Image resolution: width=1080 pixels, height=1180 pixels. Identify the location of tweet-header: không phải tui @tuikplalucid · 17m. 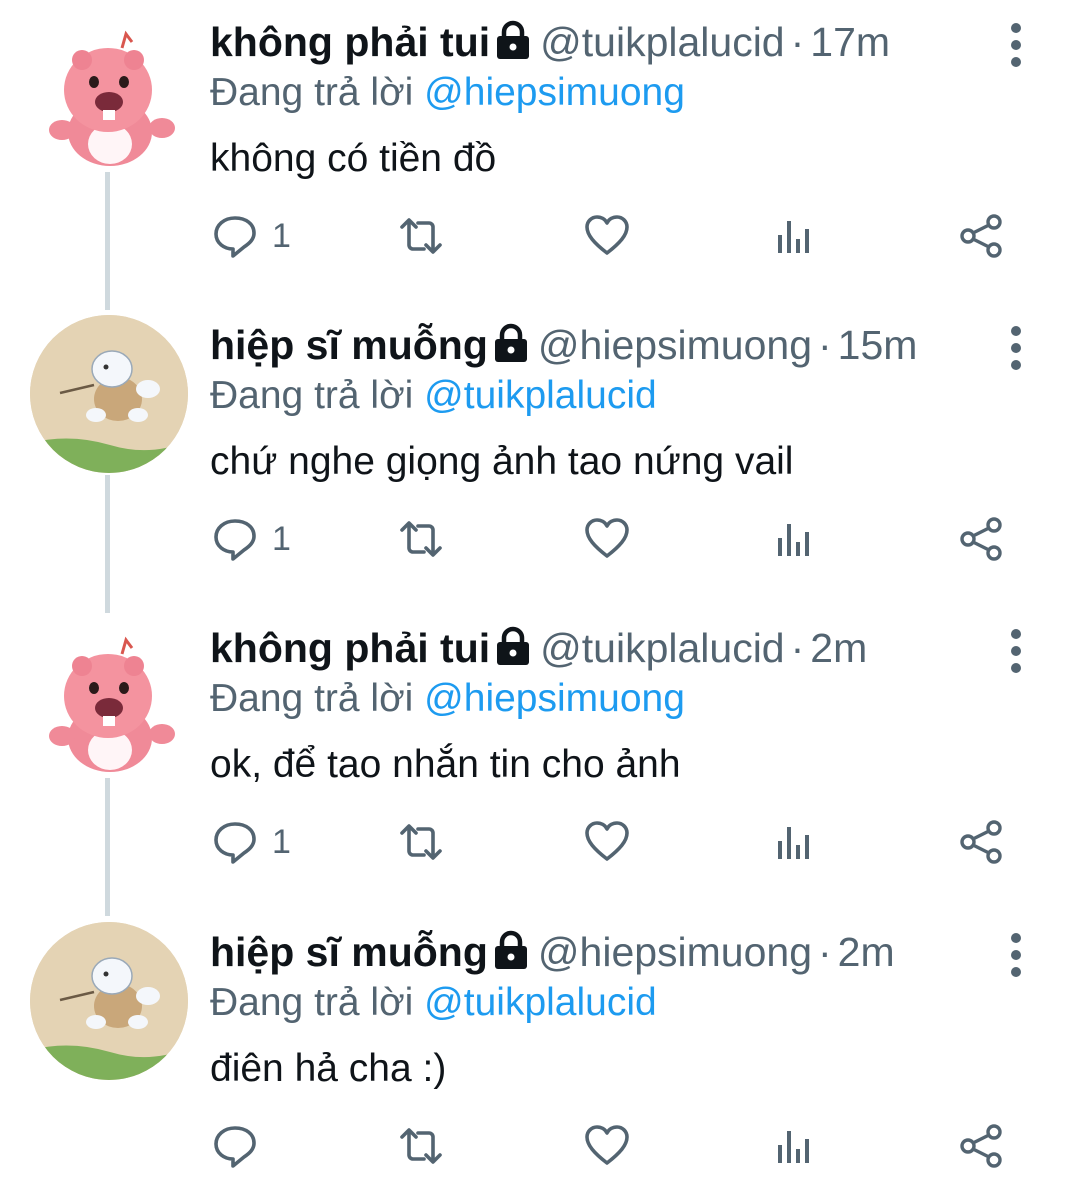
(550, 42).